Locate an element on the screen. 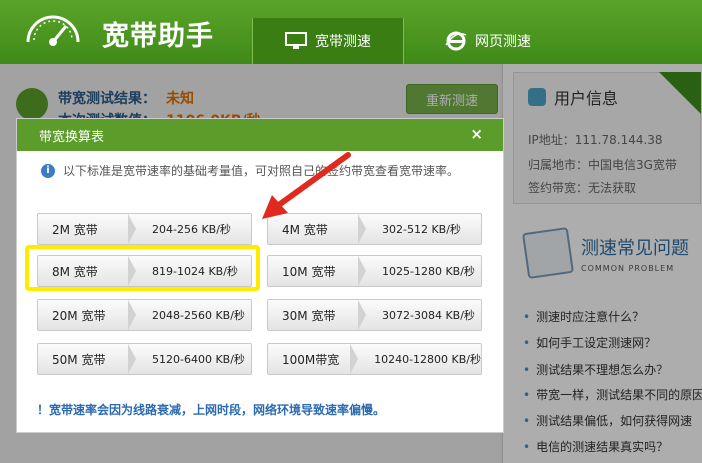 The height and width of the screenshot is (463, 702). tab-label: 网页测速 is located at coordinates (503, 42).